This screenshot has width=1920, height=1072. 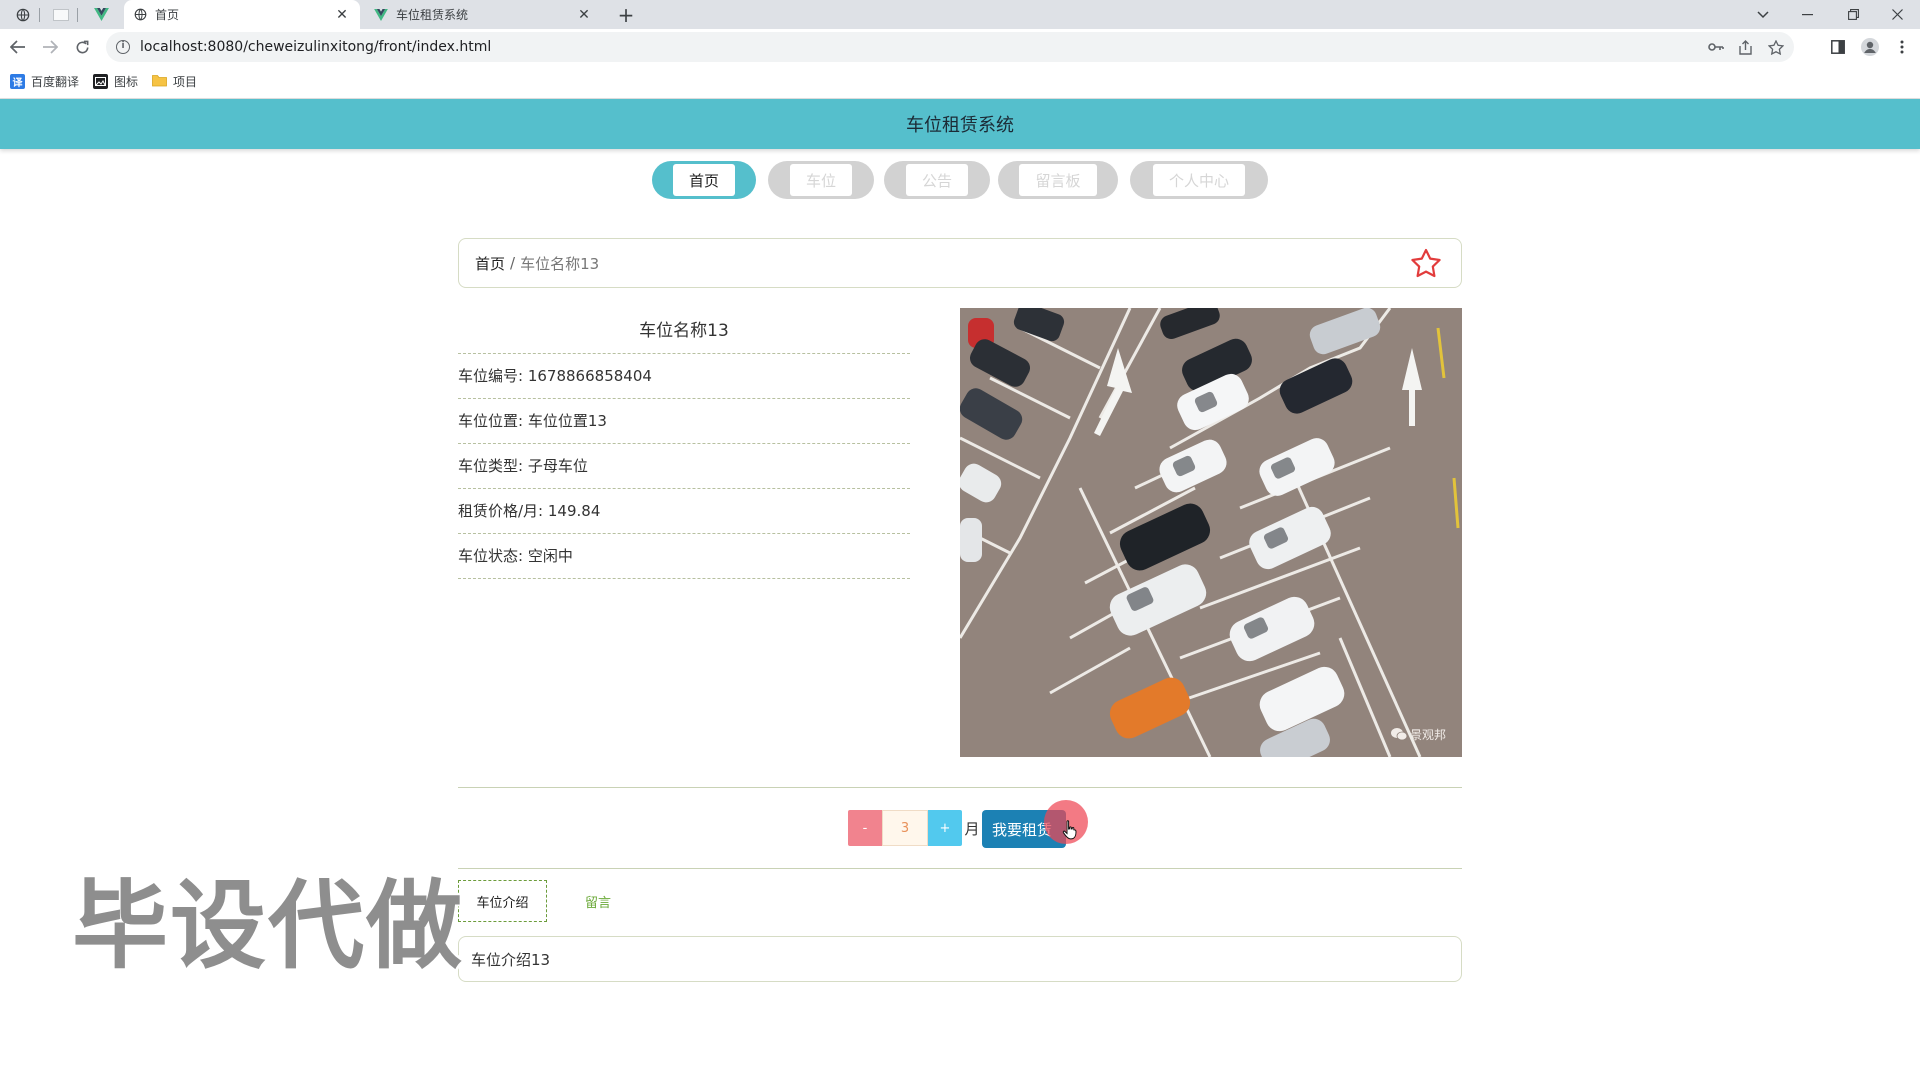 I want to click on breadcrumb-current: 车位名称13, so click(x=560, y=263).